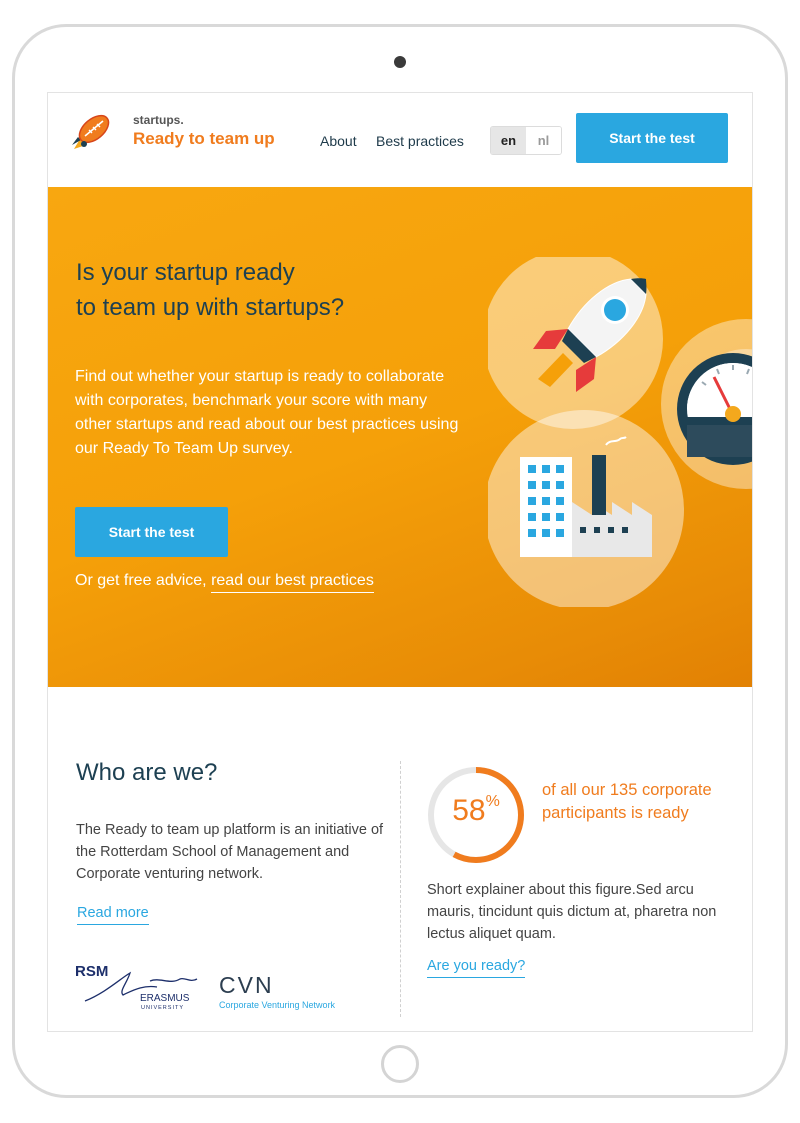 Image resolution: width=800 pixels, height=1123 pixels. Describe the element at coordinates (158, 120) in the screenshot. I see `brand-tagline: startups.` at that location.